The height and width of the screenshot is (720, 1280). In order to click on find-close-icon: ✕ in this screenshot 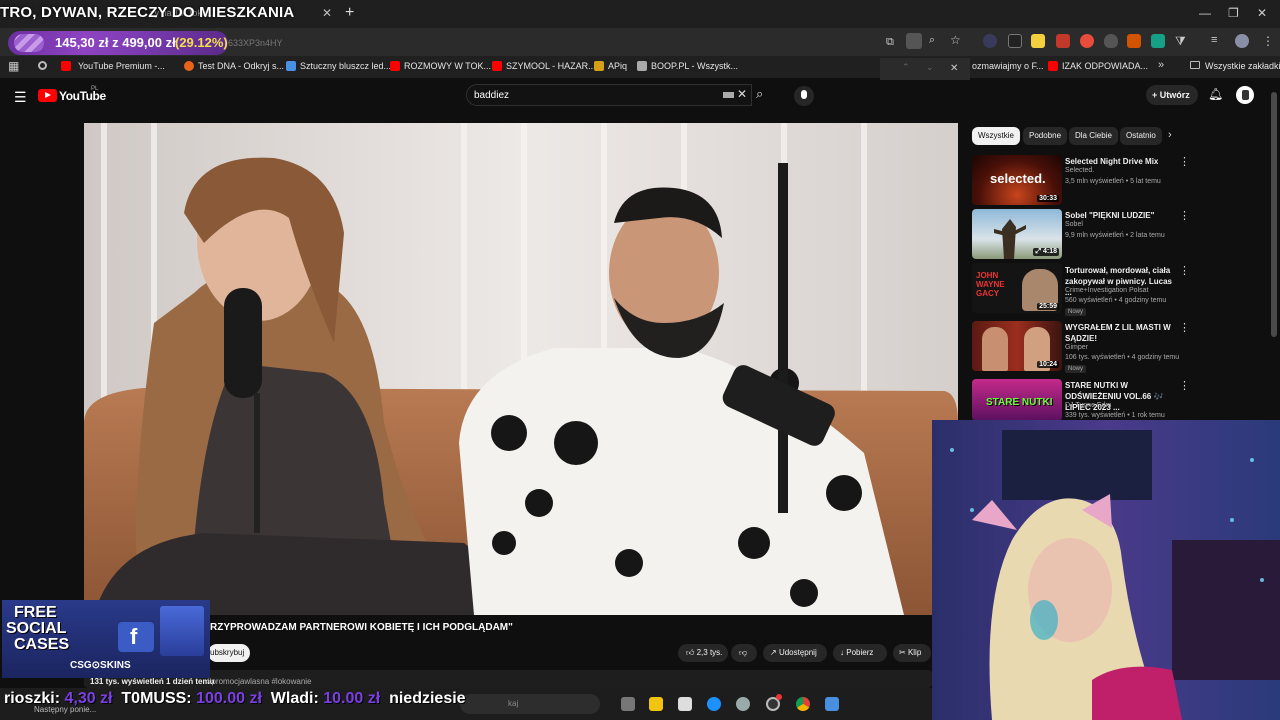, I will do `click(954, 68)`.